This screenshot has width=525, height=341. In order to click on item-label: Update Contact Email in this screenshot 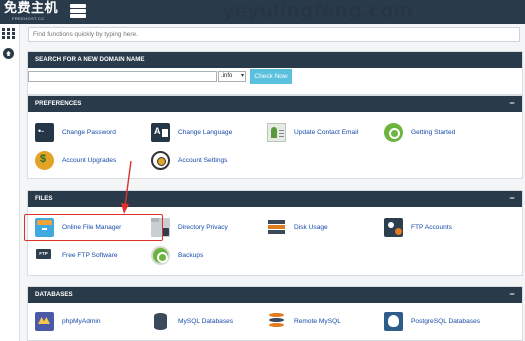, I will do `click(326, 132)`.